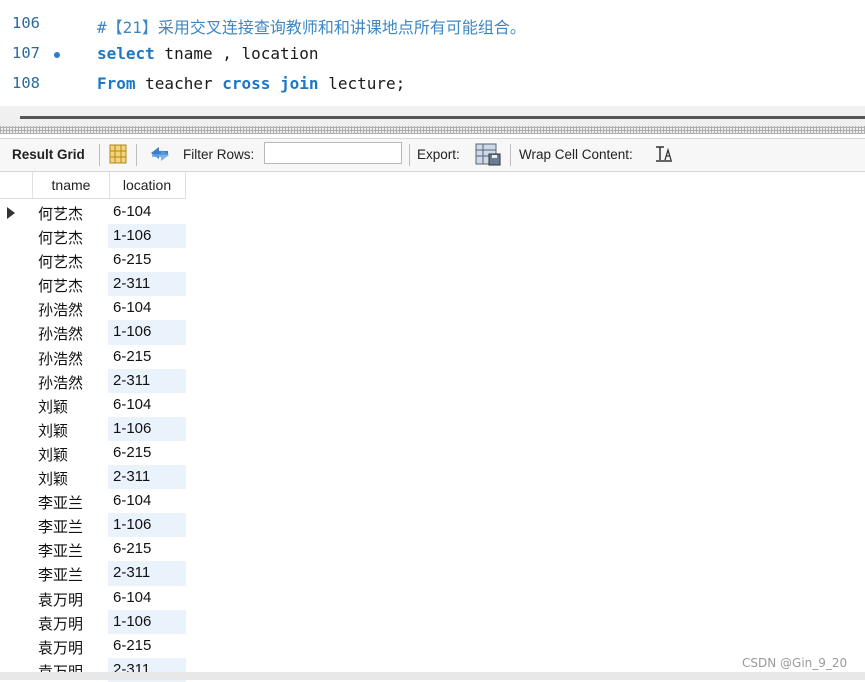  What do you see at coordinates (93, 477) in the screenshot?
I see `table-row: 刘颖 2-311` at bounding box center [93, 477].